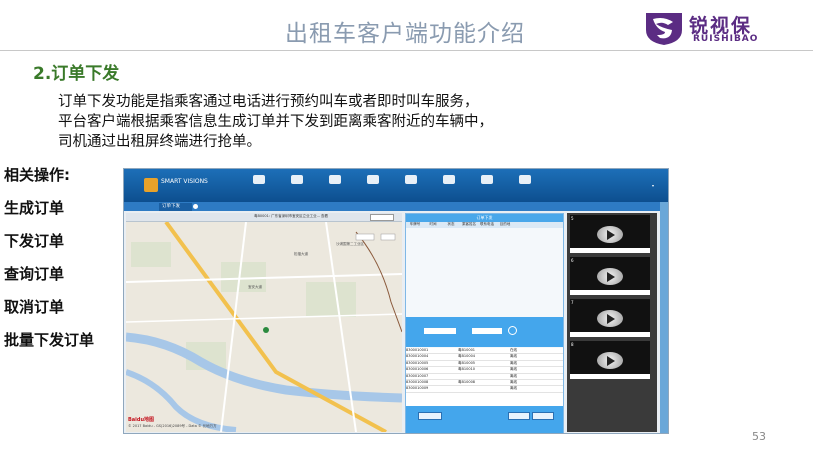  I want to click on column-header: 时间, so click(433, 224).